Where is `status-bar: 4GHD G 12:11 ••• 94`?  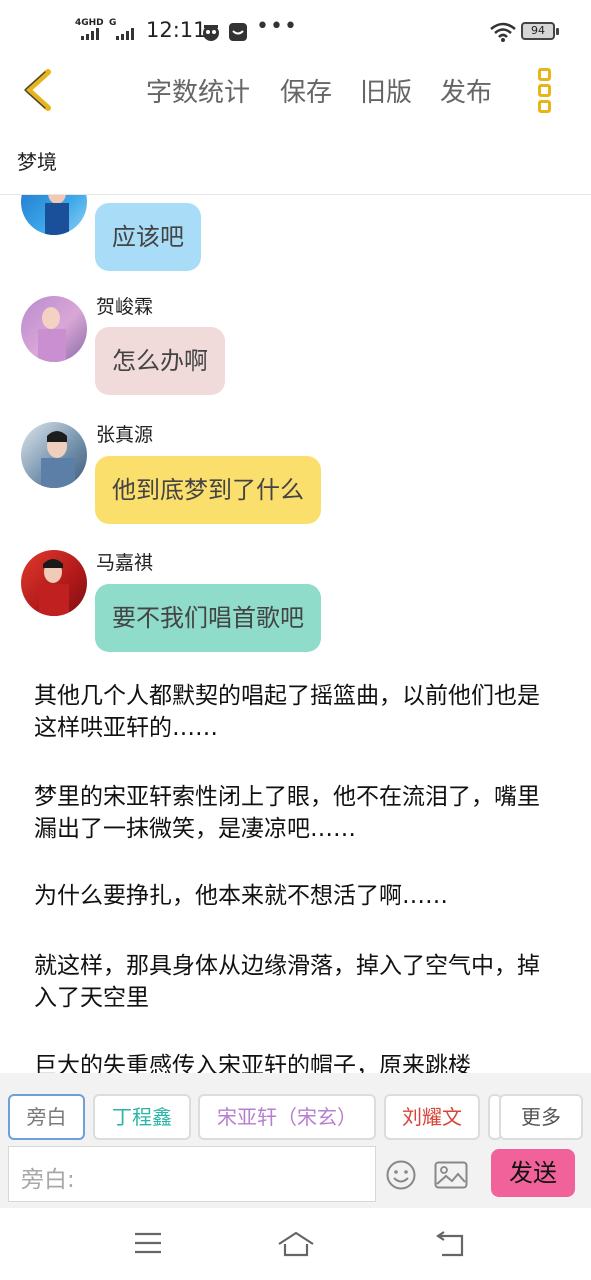 status-bar: 4GHD G 12:11 ••• 94 is located at coordinates (295, 30).